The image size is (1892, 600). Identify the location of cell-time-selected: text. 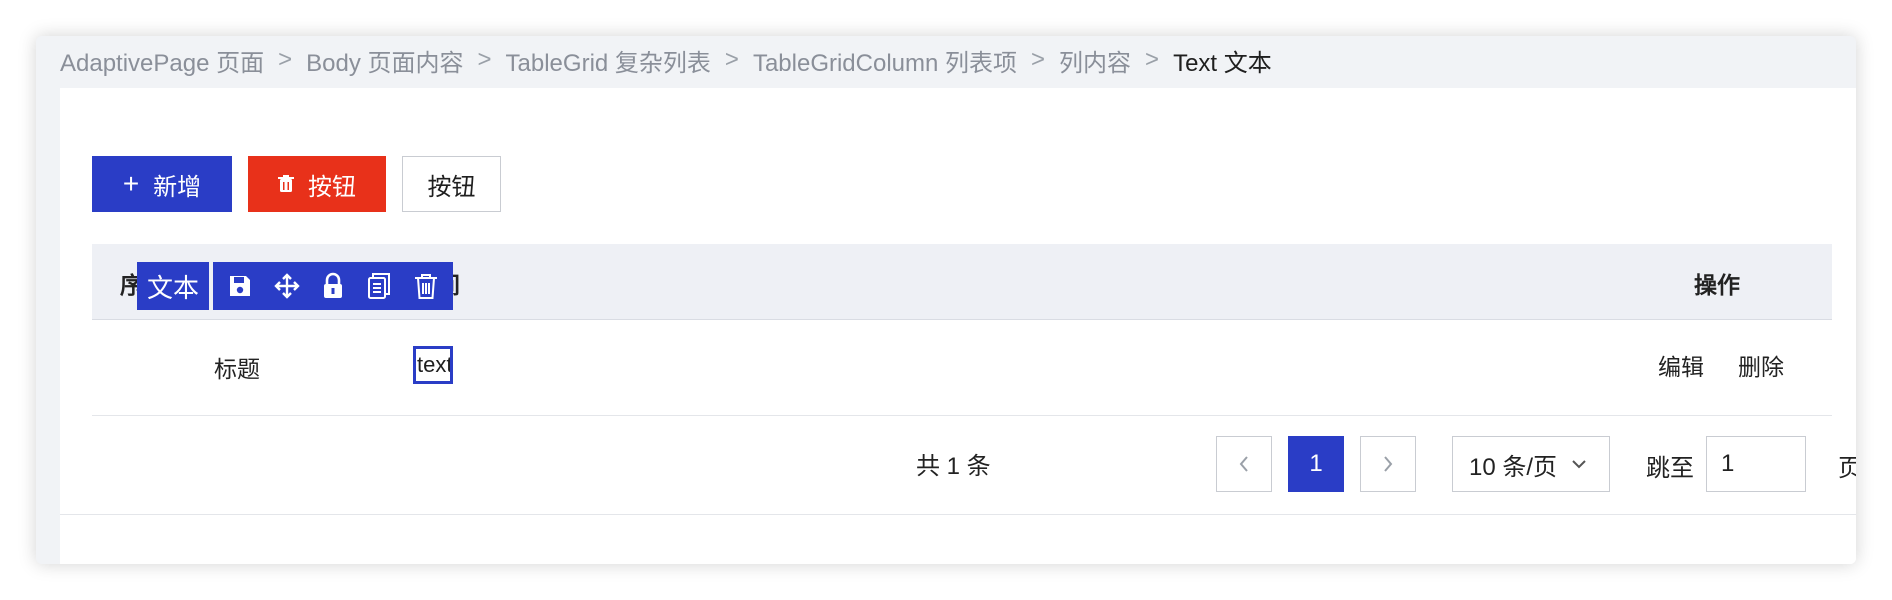
(433, 365).